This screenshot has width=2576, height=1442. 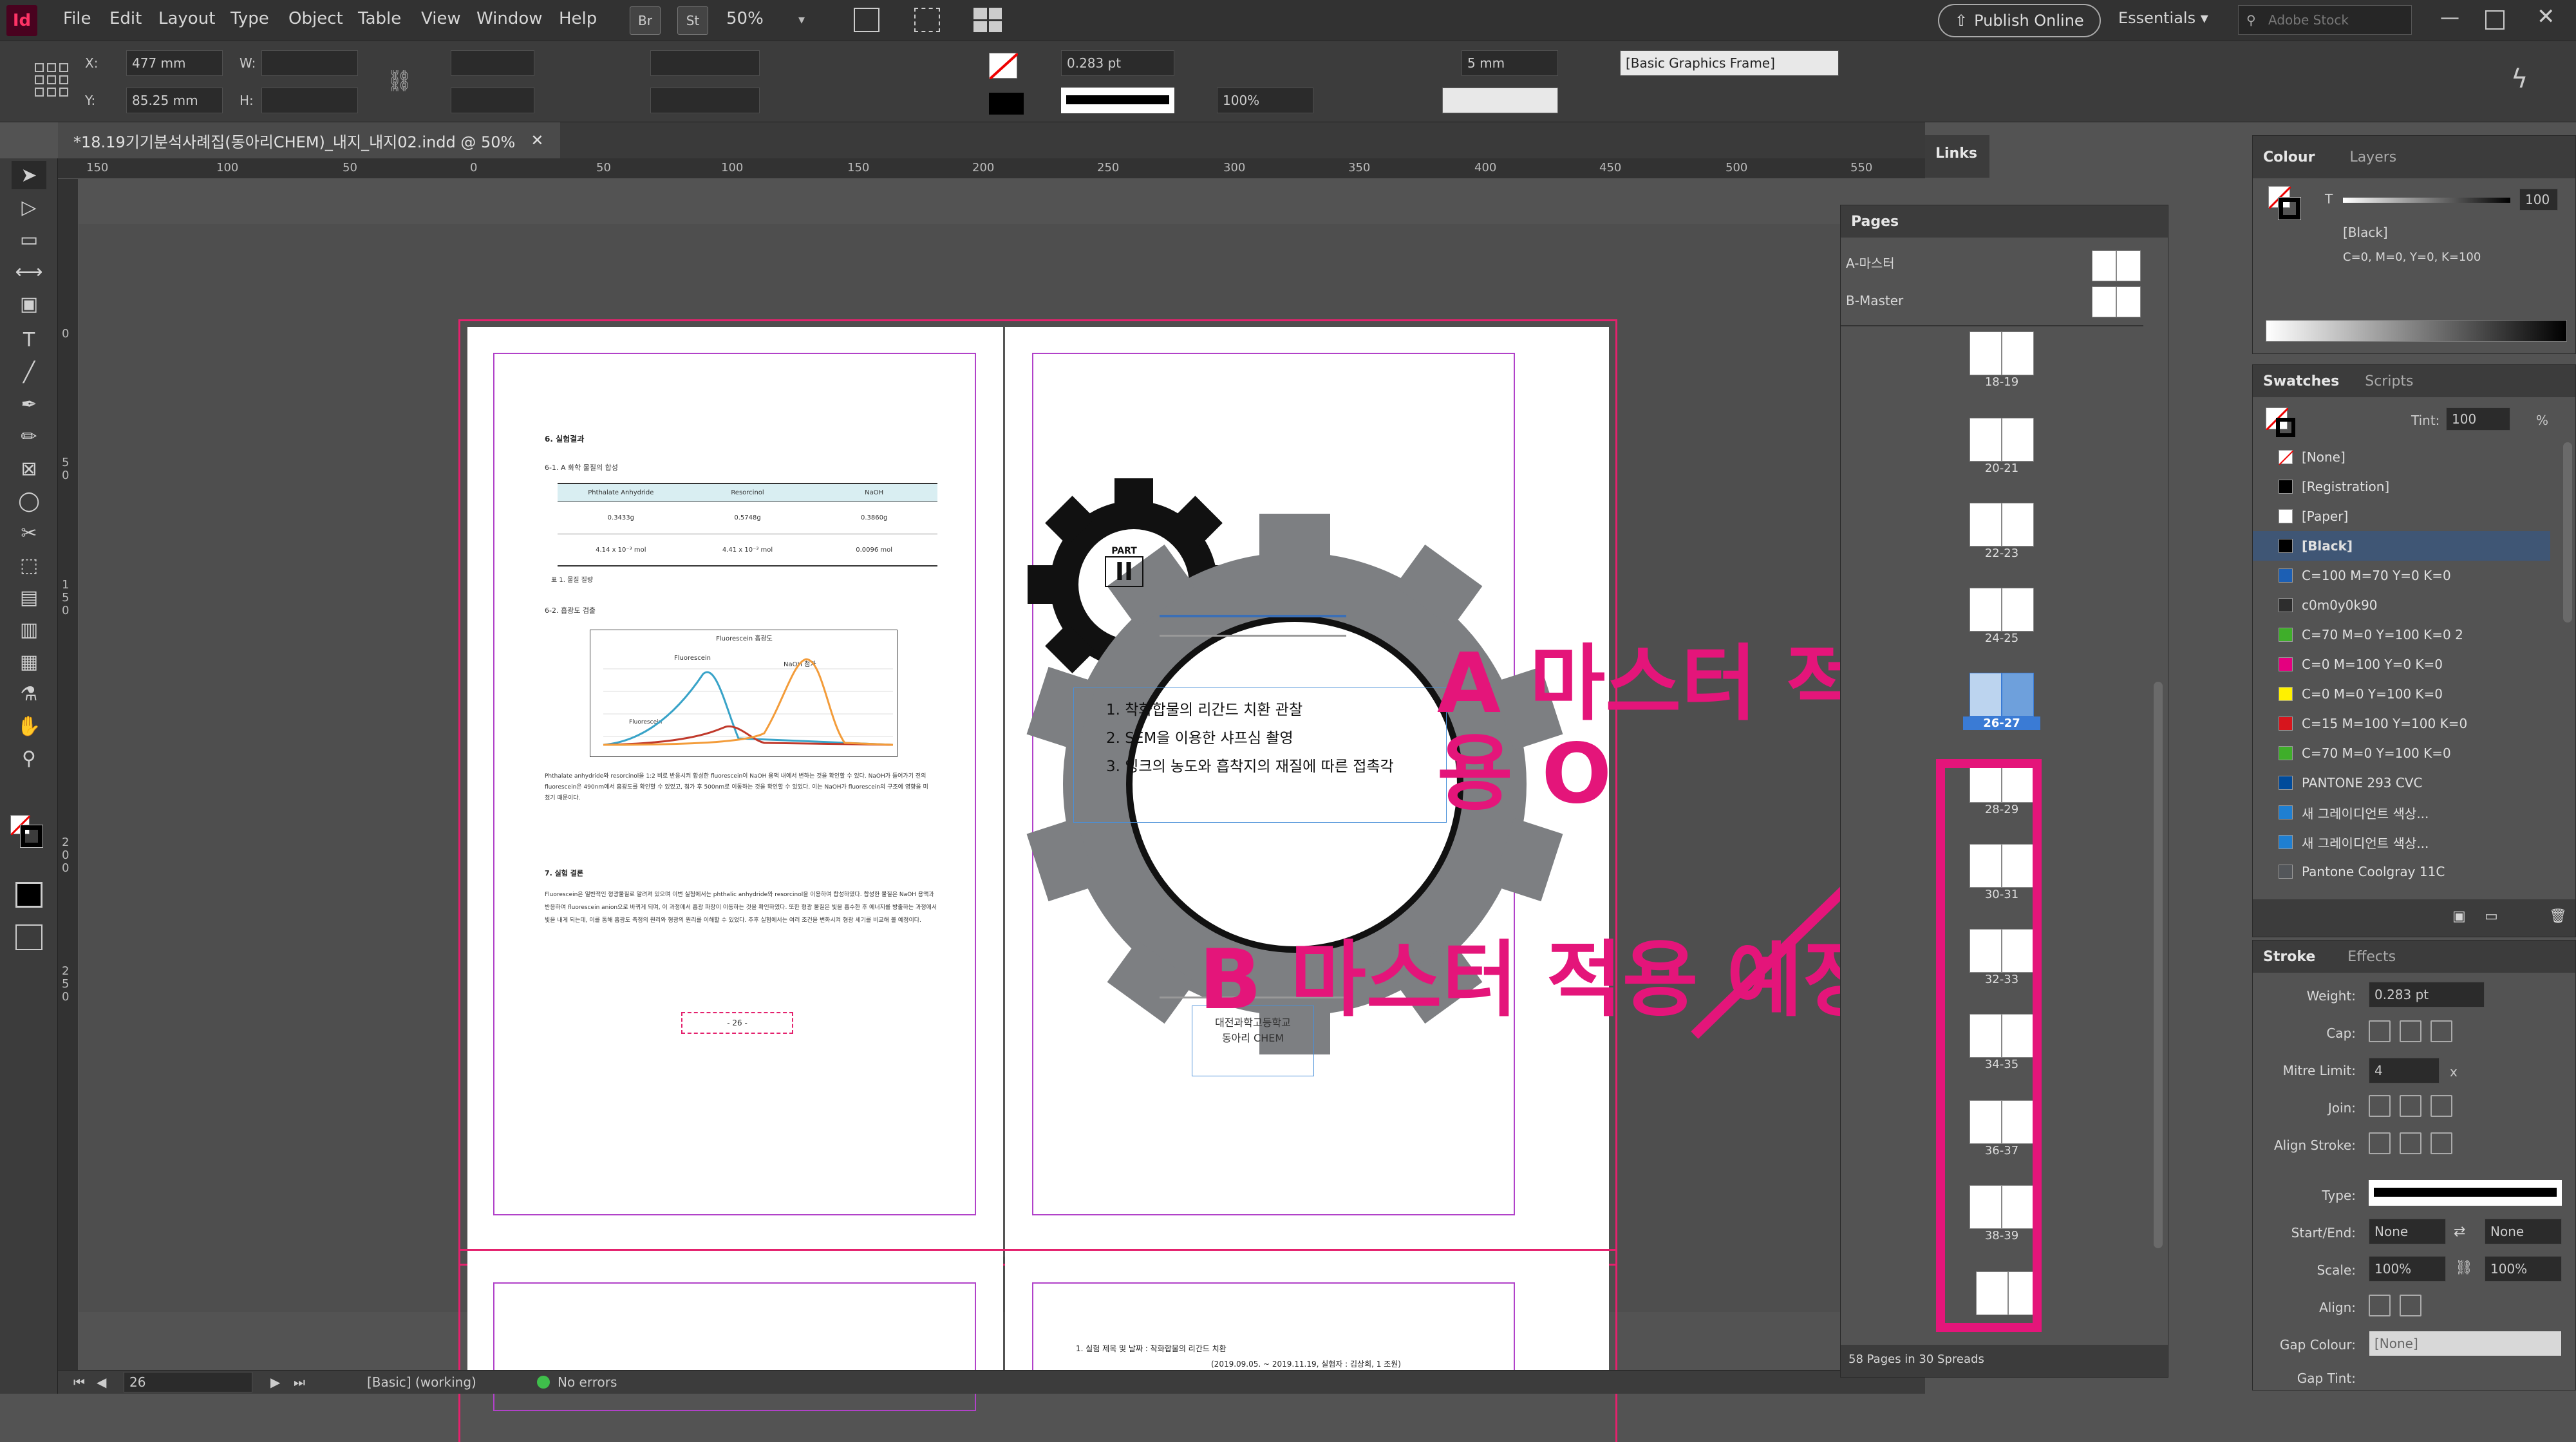 I want to click on reference-point-icon, so click(x=51, y=80).